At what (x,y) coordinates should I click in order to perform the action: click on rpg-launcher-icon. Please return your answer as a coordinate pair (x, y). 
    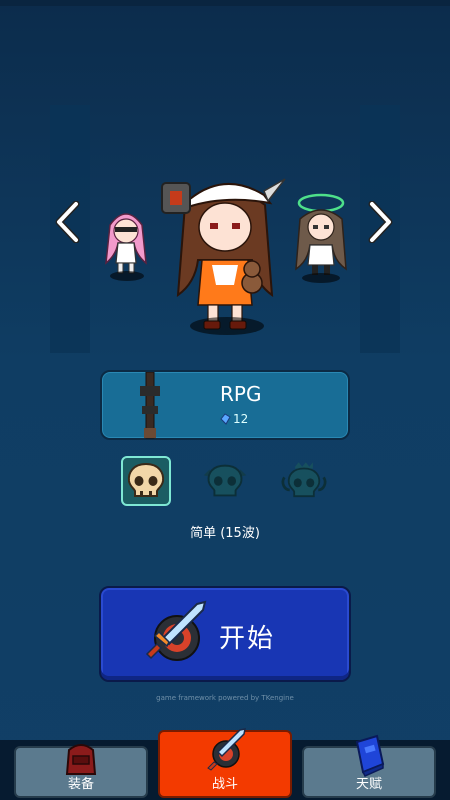
    Looking at the image, I should click on (150, 405).